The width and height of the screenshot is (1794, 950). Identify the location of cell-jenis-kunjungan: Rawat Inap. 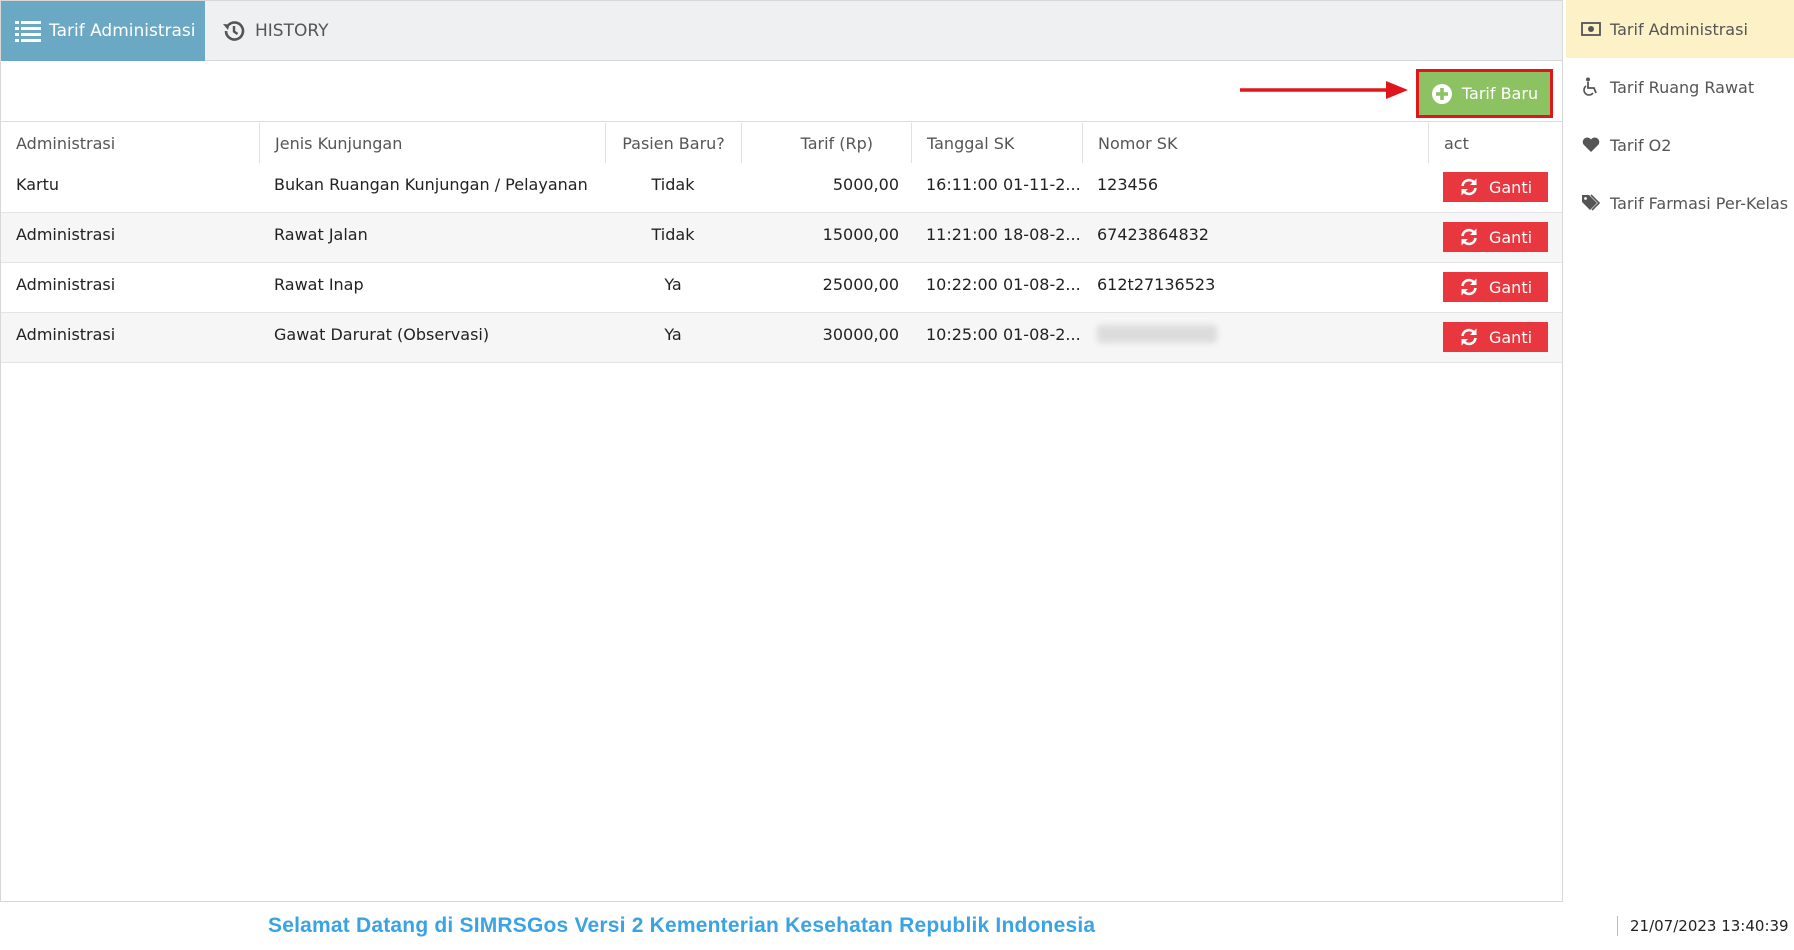
(319, 284).